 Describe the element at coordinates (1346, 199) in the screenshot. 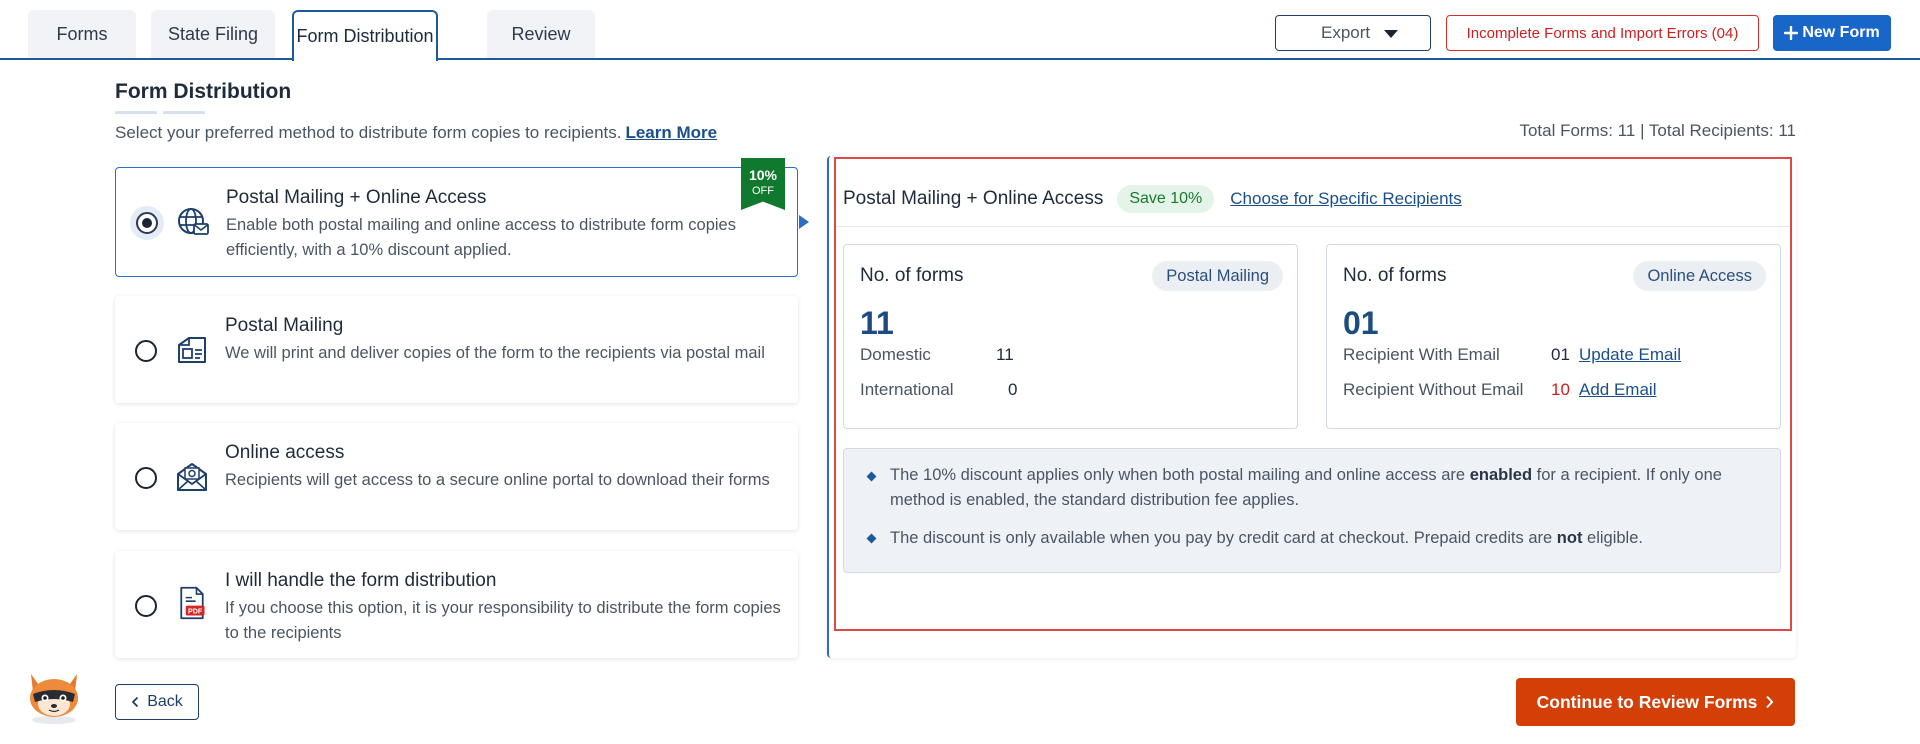

I see `choose-specific-recipients-link: Choose for Specific Recipients` at that location.